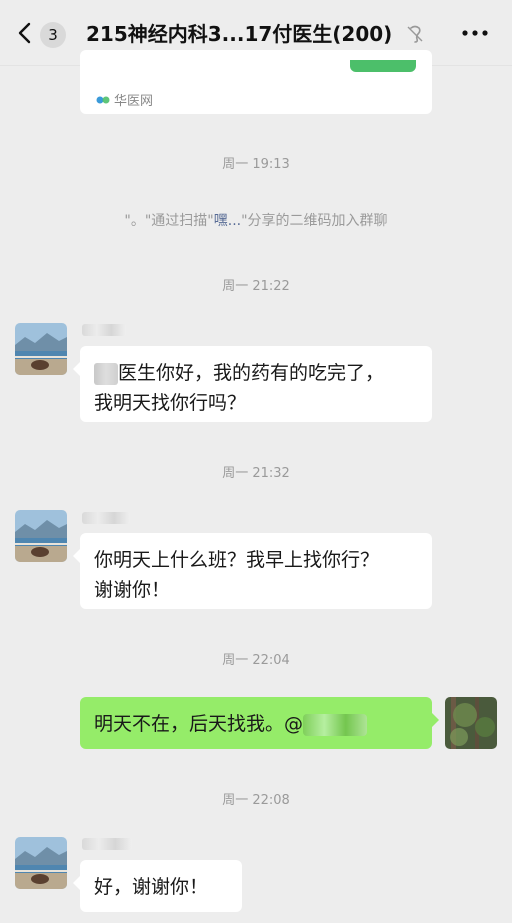  What do you see at coordinates (251, 373) in the screenshot?
I see `message-text: 医生你好，我的药有的吃完了，` at bounding box center [251, 373].